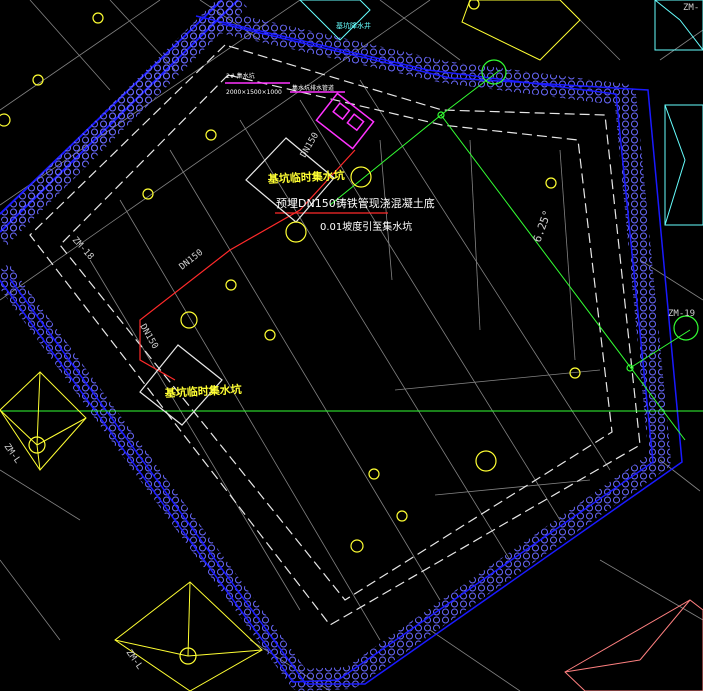 The image size is (703, 691). Describe the element at coordinates (633, 645) in the screenshot. I see `pile-cap-salmon` at that location.